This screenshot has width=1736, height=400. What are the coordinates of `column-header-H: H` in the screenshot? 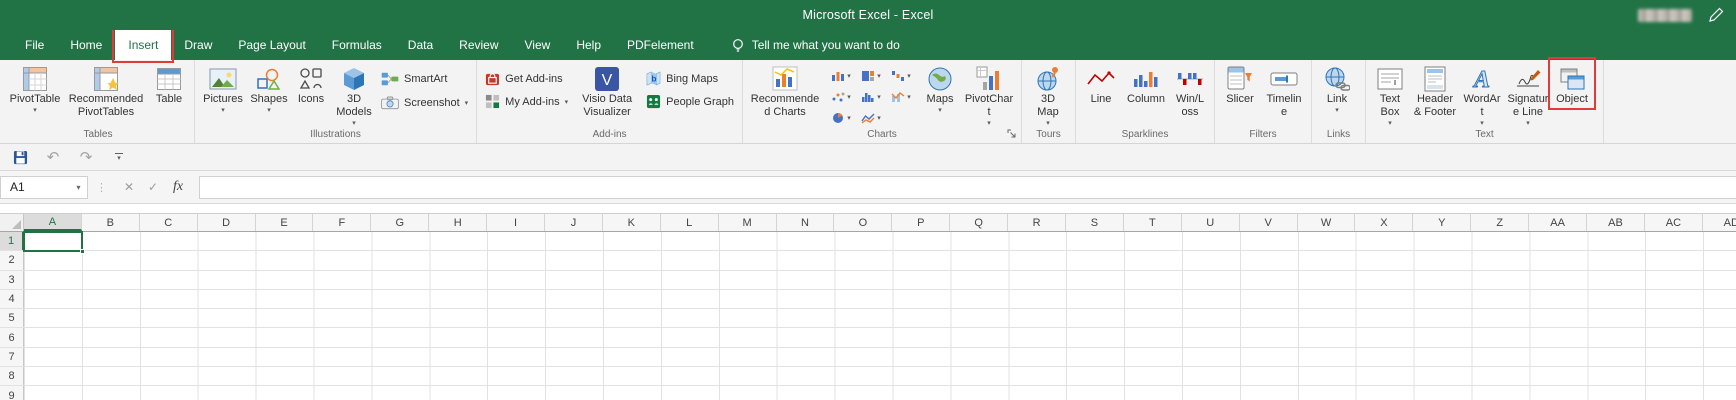 It's located at (458, 222).